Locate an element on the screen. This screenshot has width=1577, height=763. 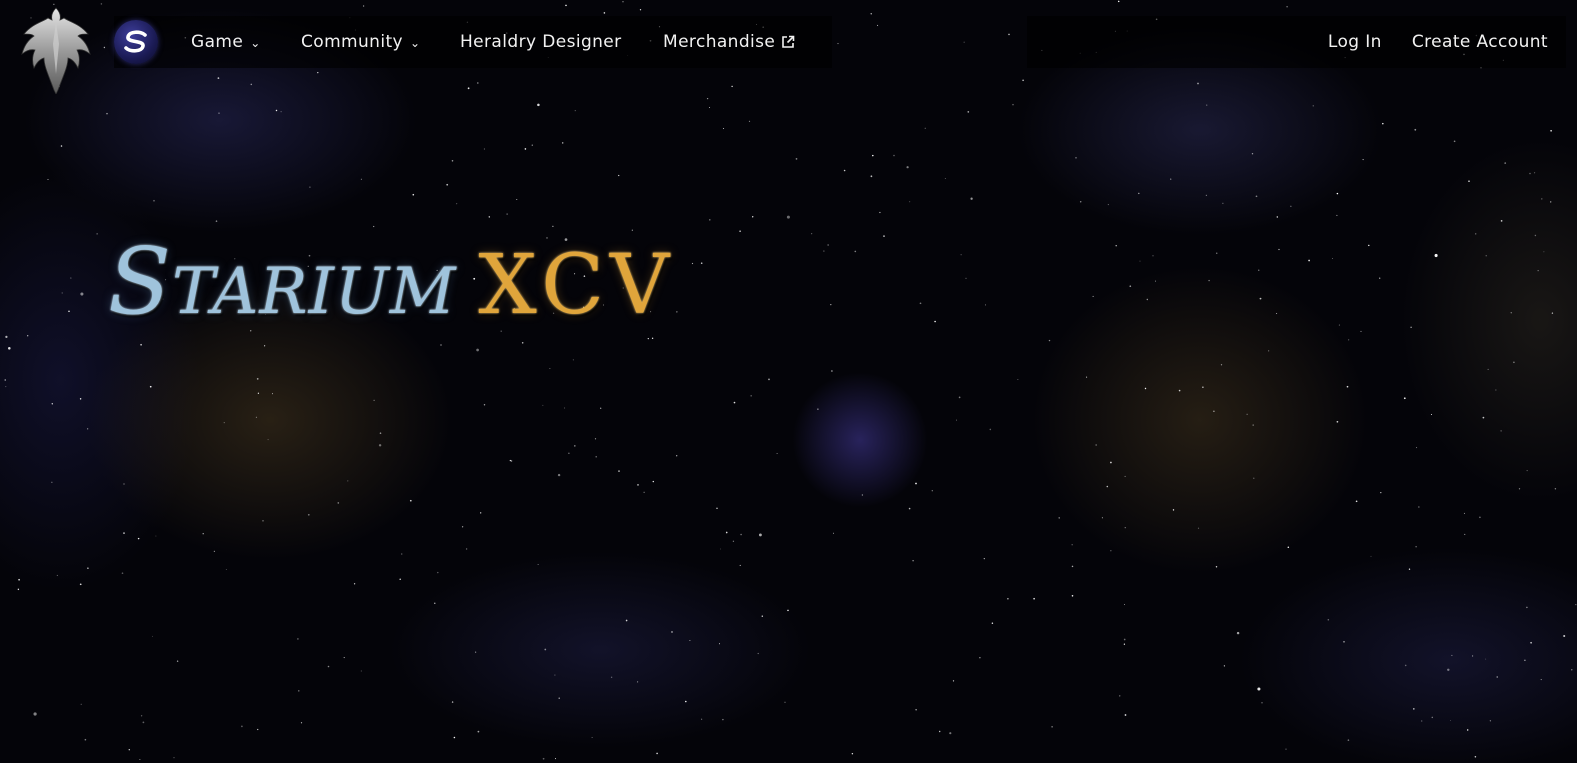
title-numeral-text: XCV is located at coordinates (577, 285).